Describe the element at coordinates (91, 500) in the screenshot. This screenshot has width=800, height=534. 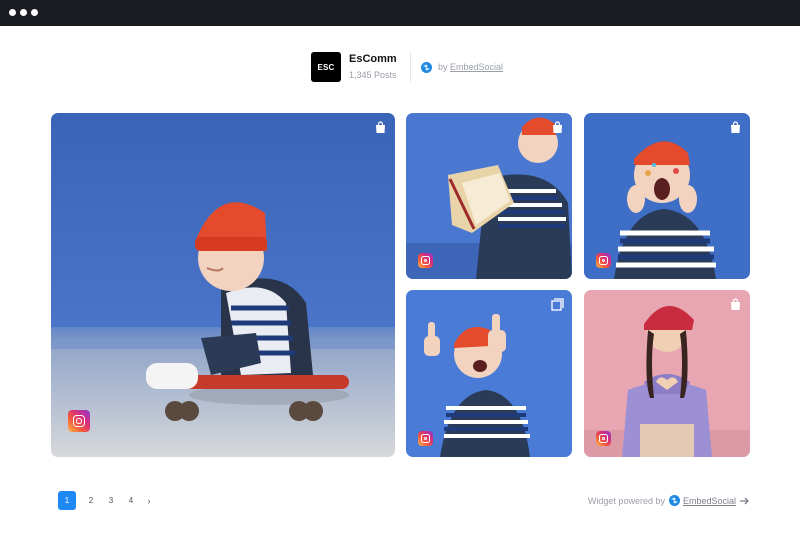
I see `page-button: 2` at that location.